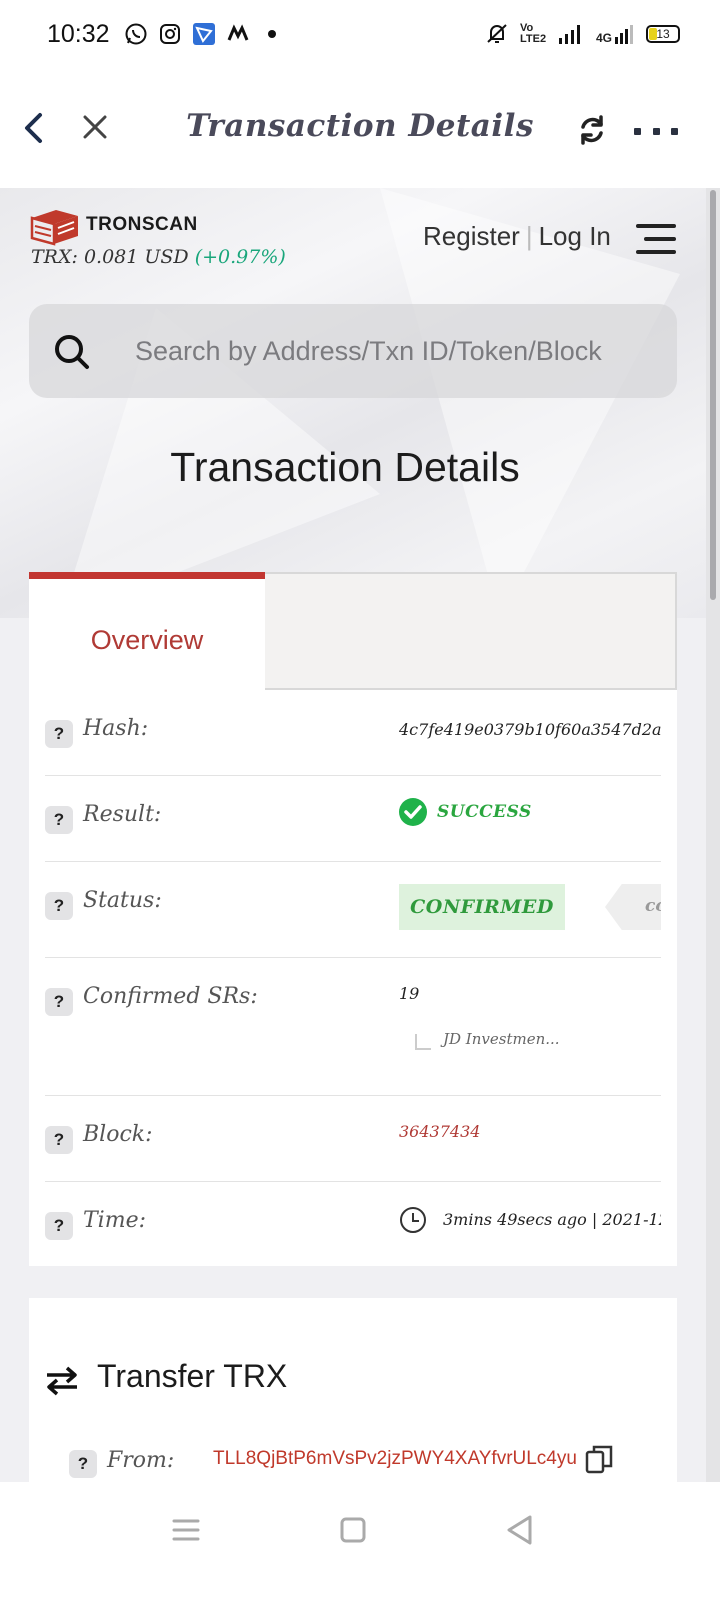  Describe the element at coordinates (238, 34) in the screenshot. I see `m-app-icon` at that location.